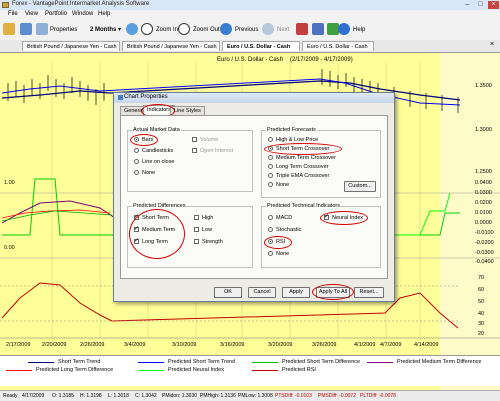  I want to click on legend-predicted-medium-term-difference: Predicted Medium Term Difference, so click(424, 362).